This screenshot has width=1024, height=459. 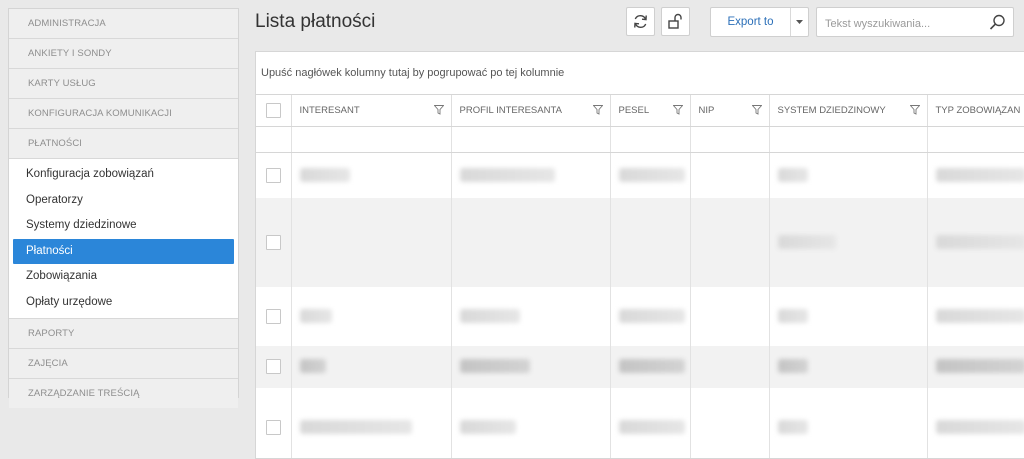 I want to click on sidebar-section-ankiety: ANKIETY I SONDY, so click(x=123, y=54).